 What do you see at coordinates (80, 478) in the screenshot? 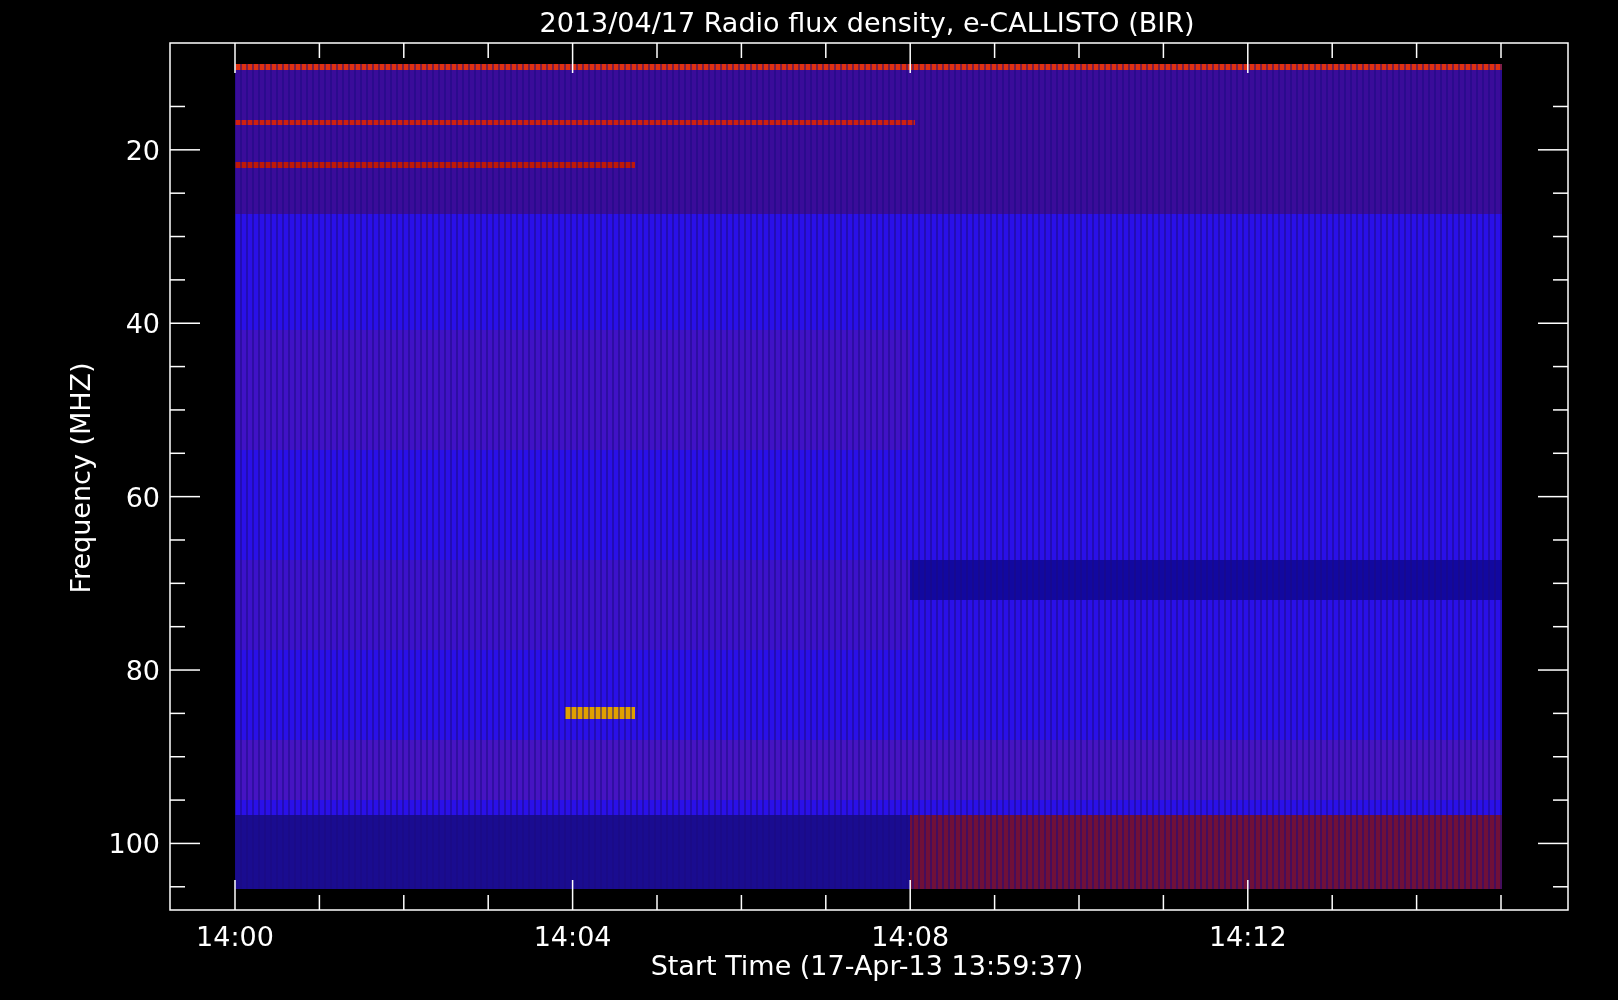
I see `y-axis-label: Frequency (MHZ)` at bounding box center [80, 478].